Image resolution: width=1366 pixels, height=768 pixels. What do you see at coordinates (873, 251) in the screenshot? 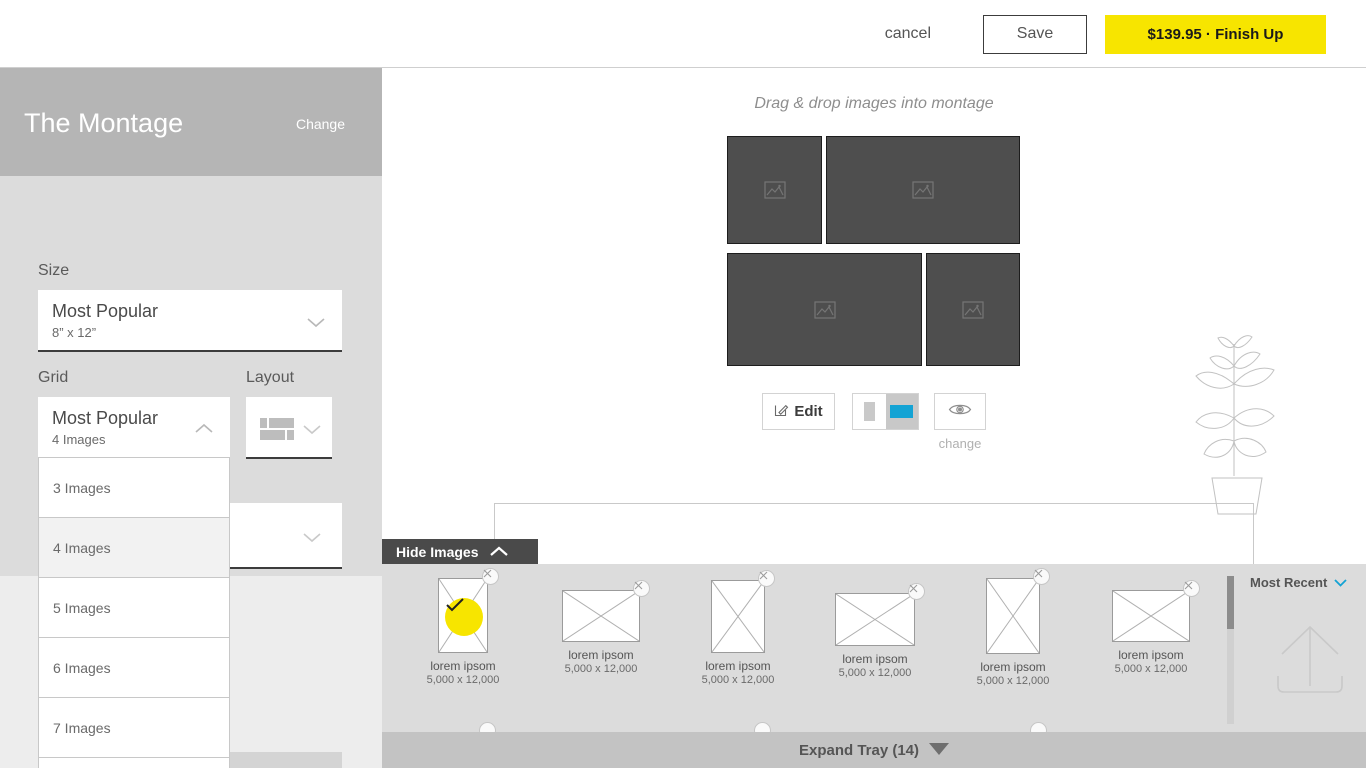
I see `montage-grid` at bounding box center [873, 251].